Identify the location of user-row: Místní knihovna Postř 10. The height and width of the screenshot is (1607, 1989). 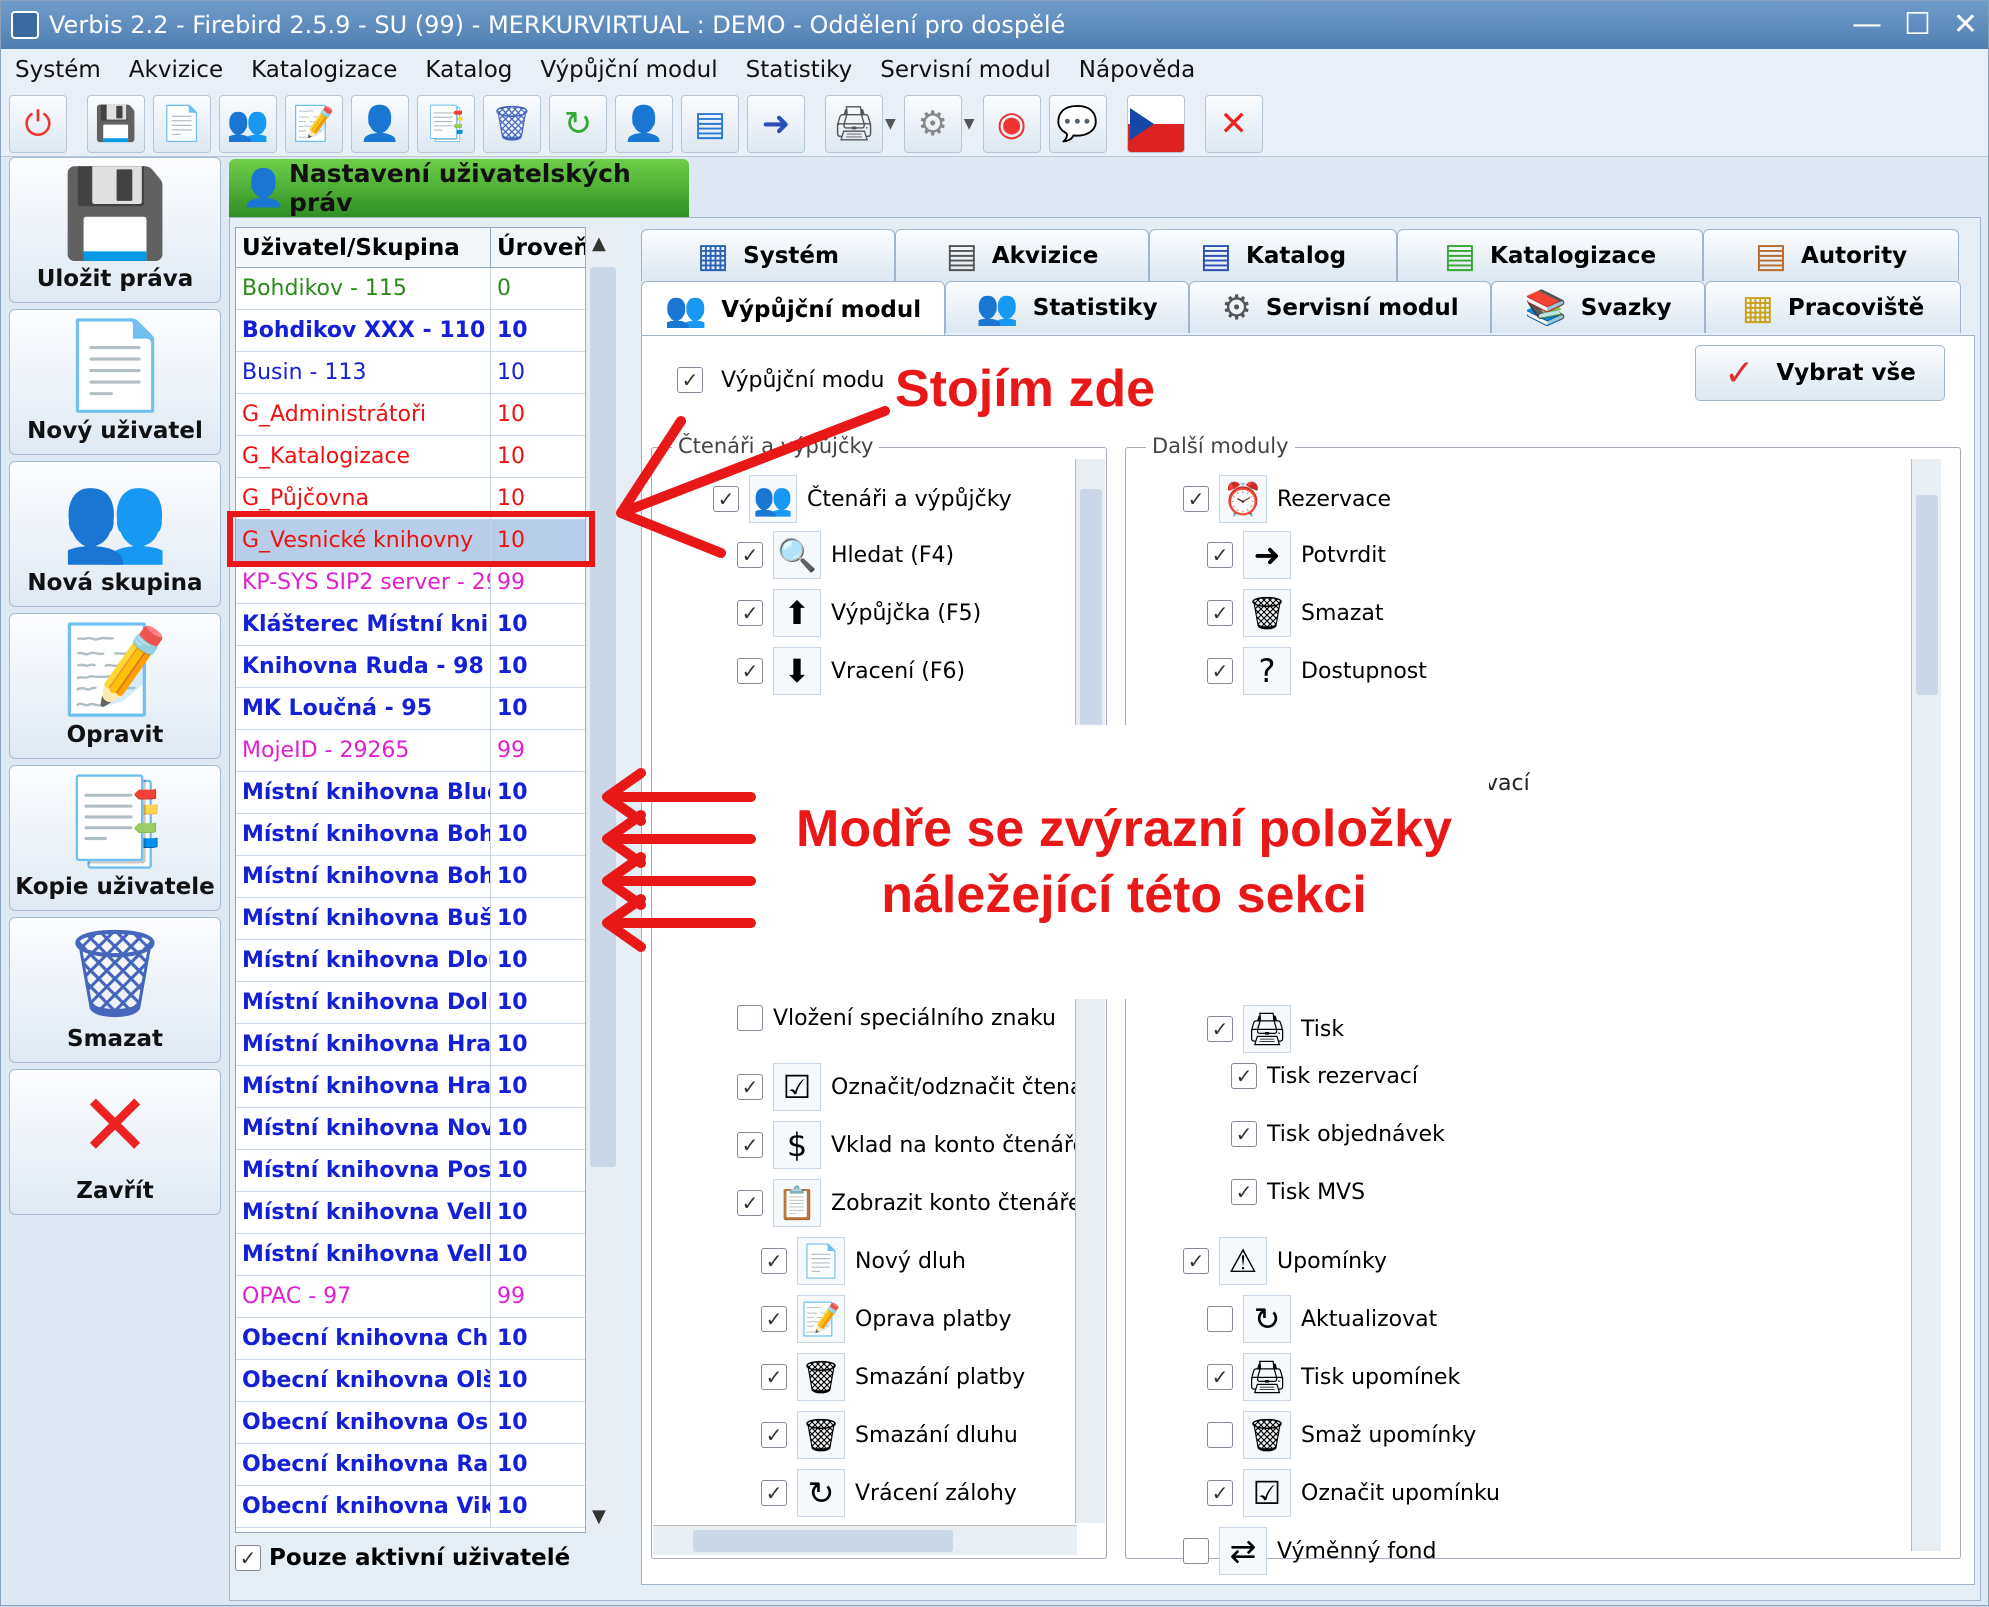
(427, 1171).